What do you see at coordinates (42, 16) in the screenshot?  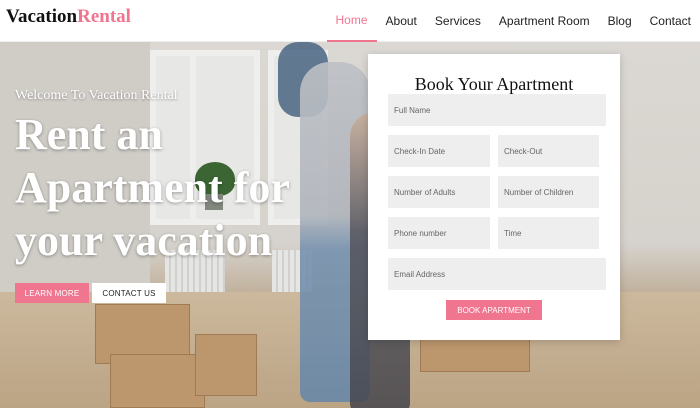 I see `logo-text-vacation: Vacation` at bounding box center [42, 16].